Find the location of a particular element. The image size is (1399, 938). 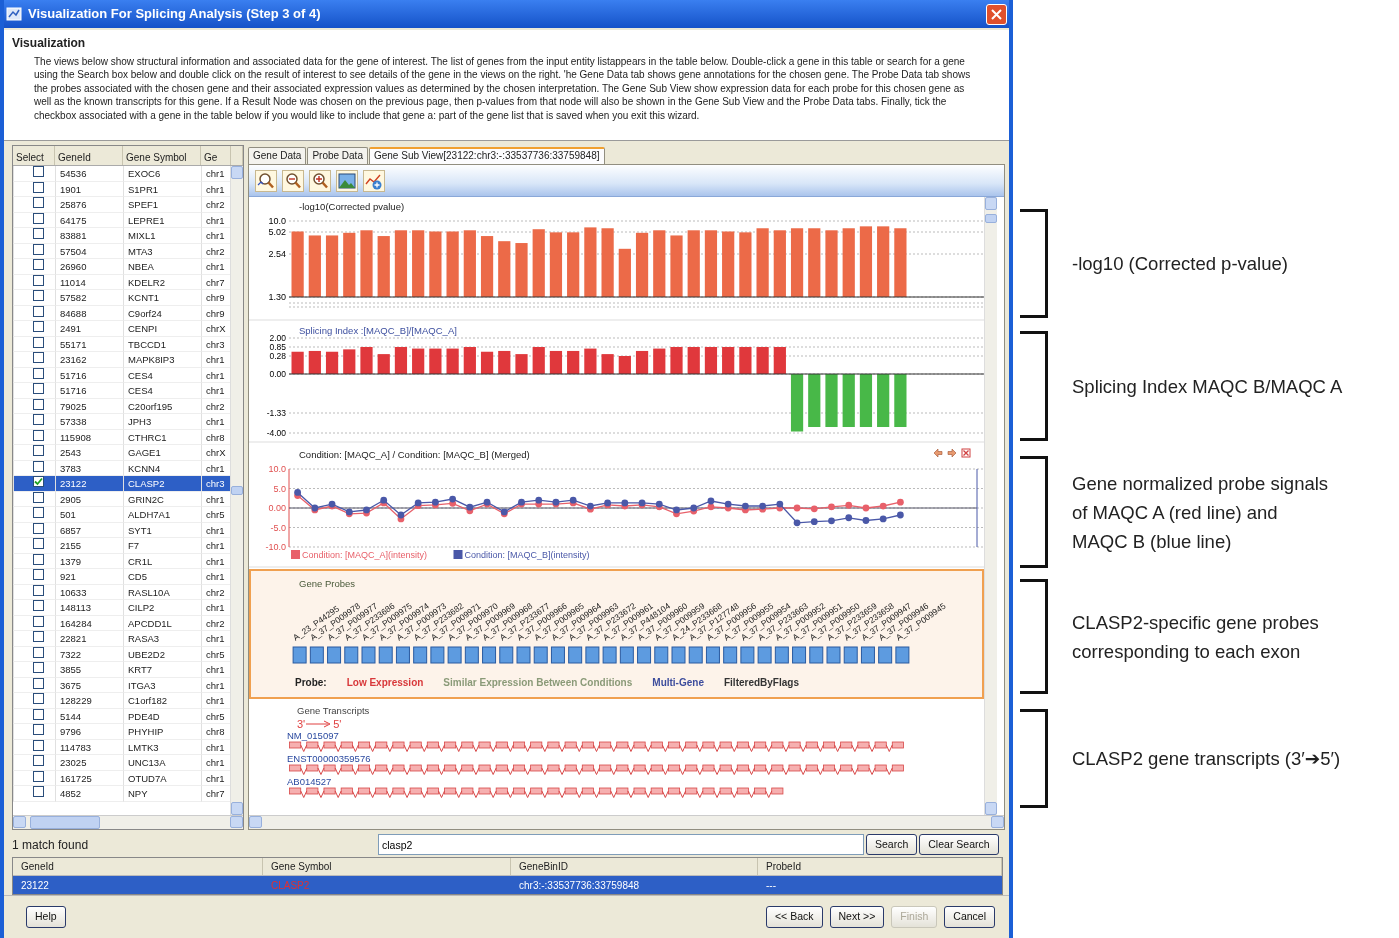

table-cell-text: 23122 is located at coordinates (35, 885).